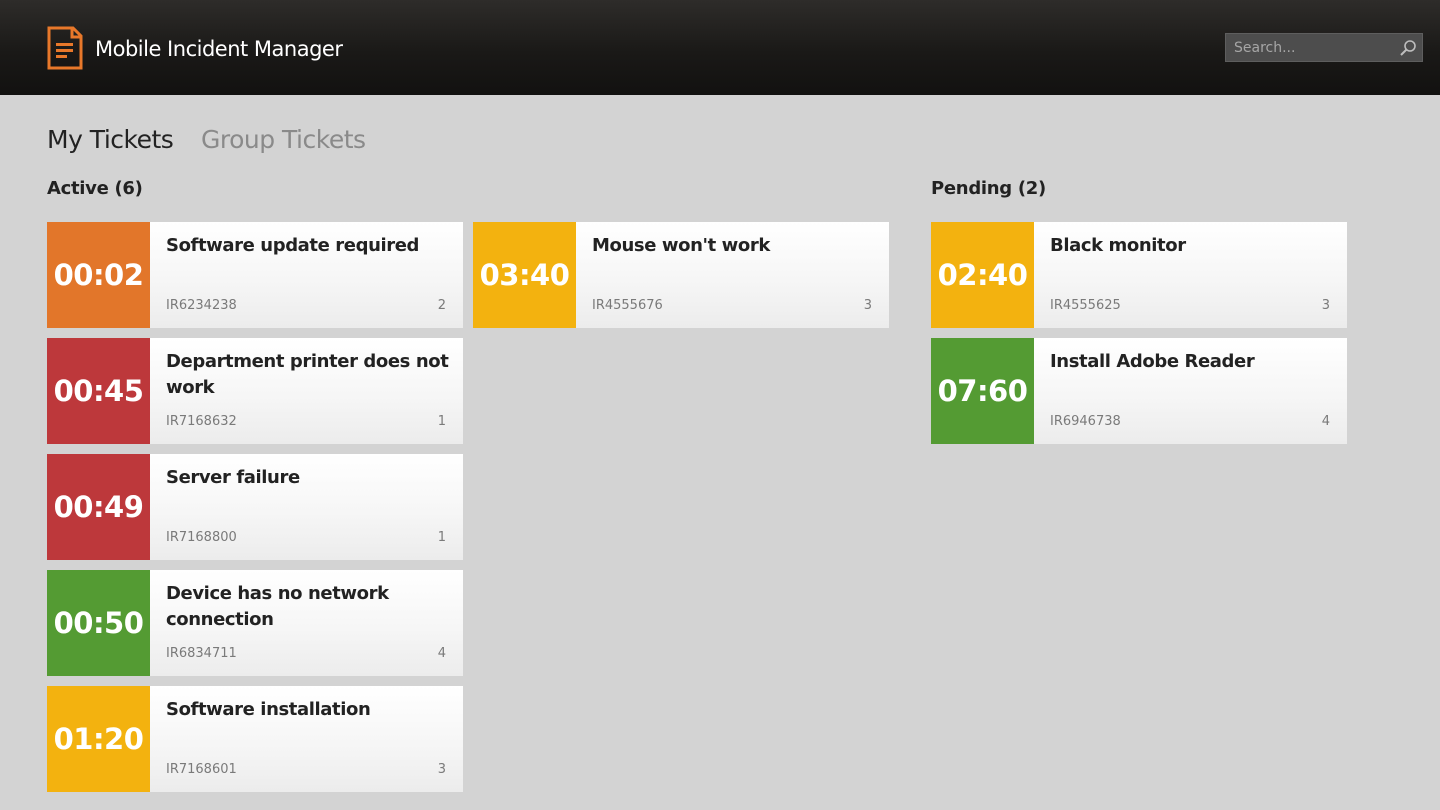  What do you see at coordinates (293, 245) in the screenshot?
I see `ticket-title: Software update required` at bounding box center [293, 245].